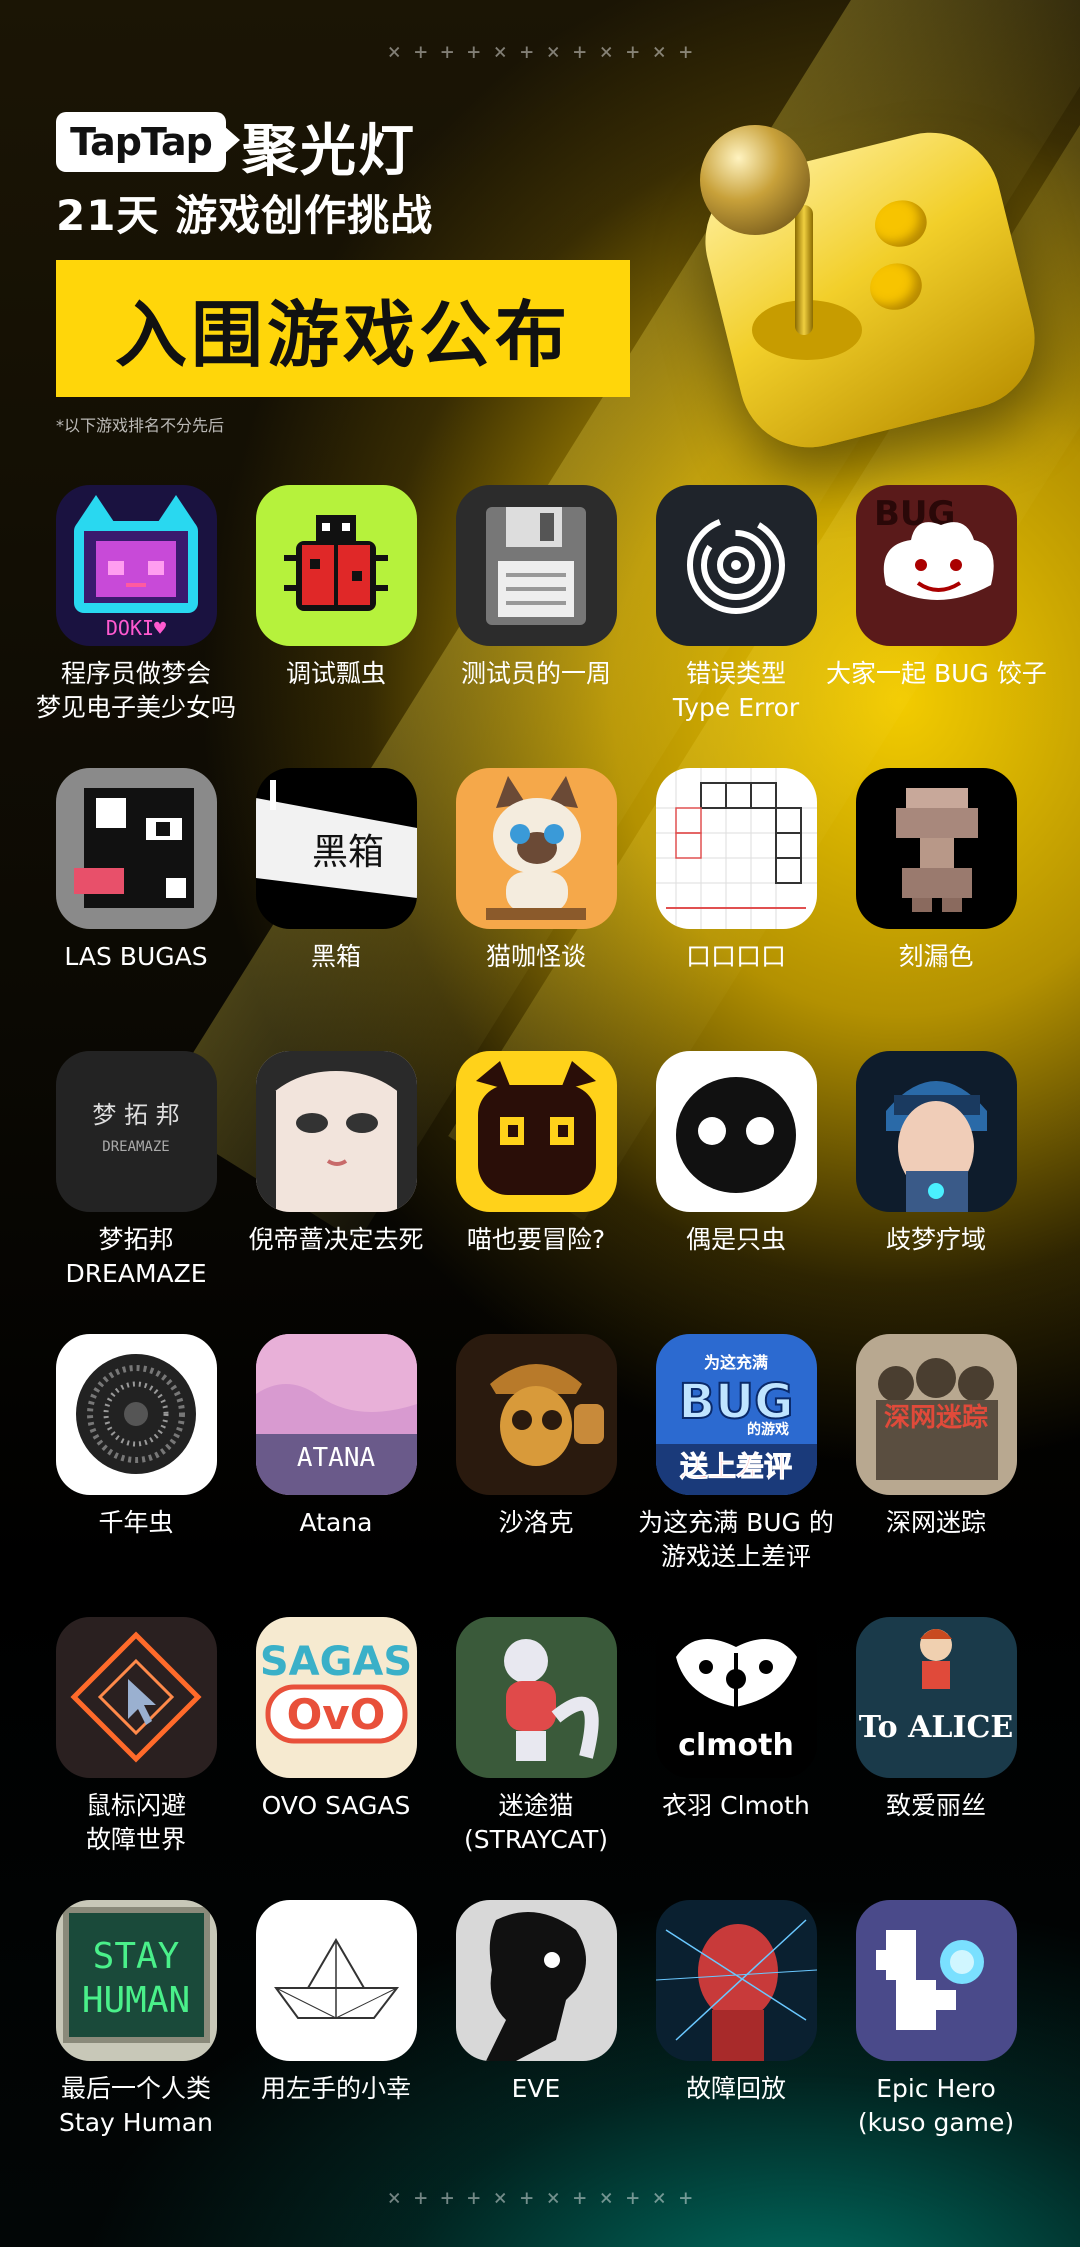 This screenshot has width=1080, height=2247. Describe the element at coordinates (536, 1980) in the screenshot. I see `eve-silhouette-icon` at that location.